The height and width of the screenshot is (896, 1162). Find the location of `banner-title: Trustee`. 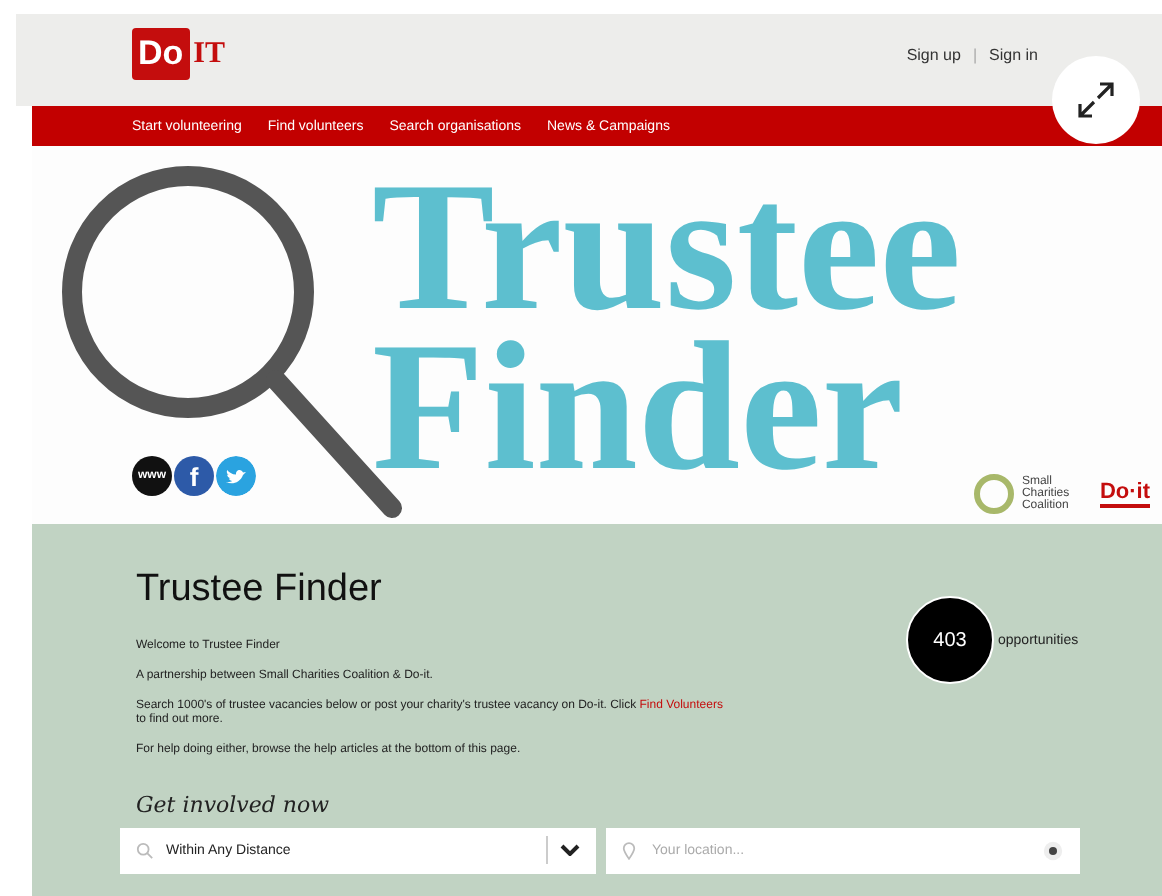

banner-title: Trustee is located at coordinates (667, 246).